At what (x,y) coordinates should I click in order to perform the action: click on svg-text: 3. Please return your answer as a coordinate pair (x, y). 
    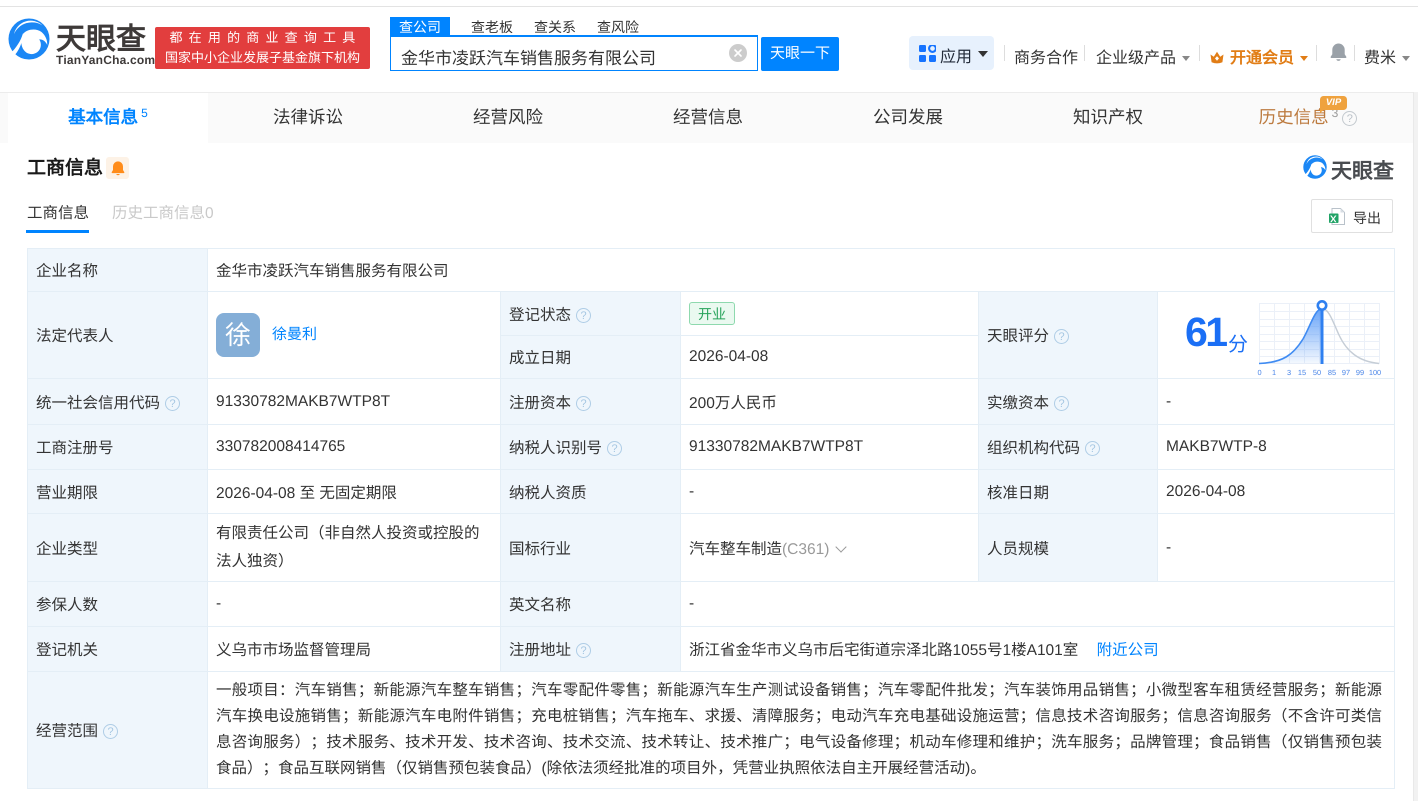
    Looking at the image, I should click on (1289, 372).